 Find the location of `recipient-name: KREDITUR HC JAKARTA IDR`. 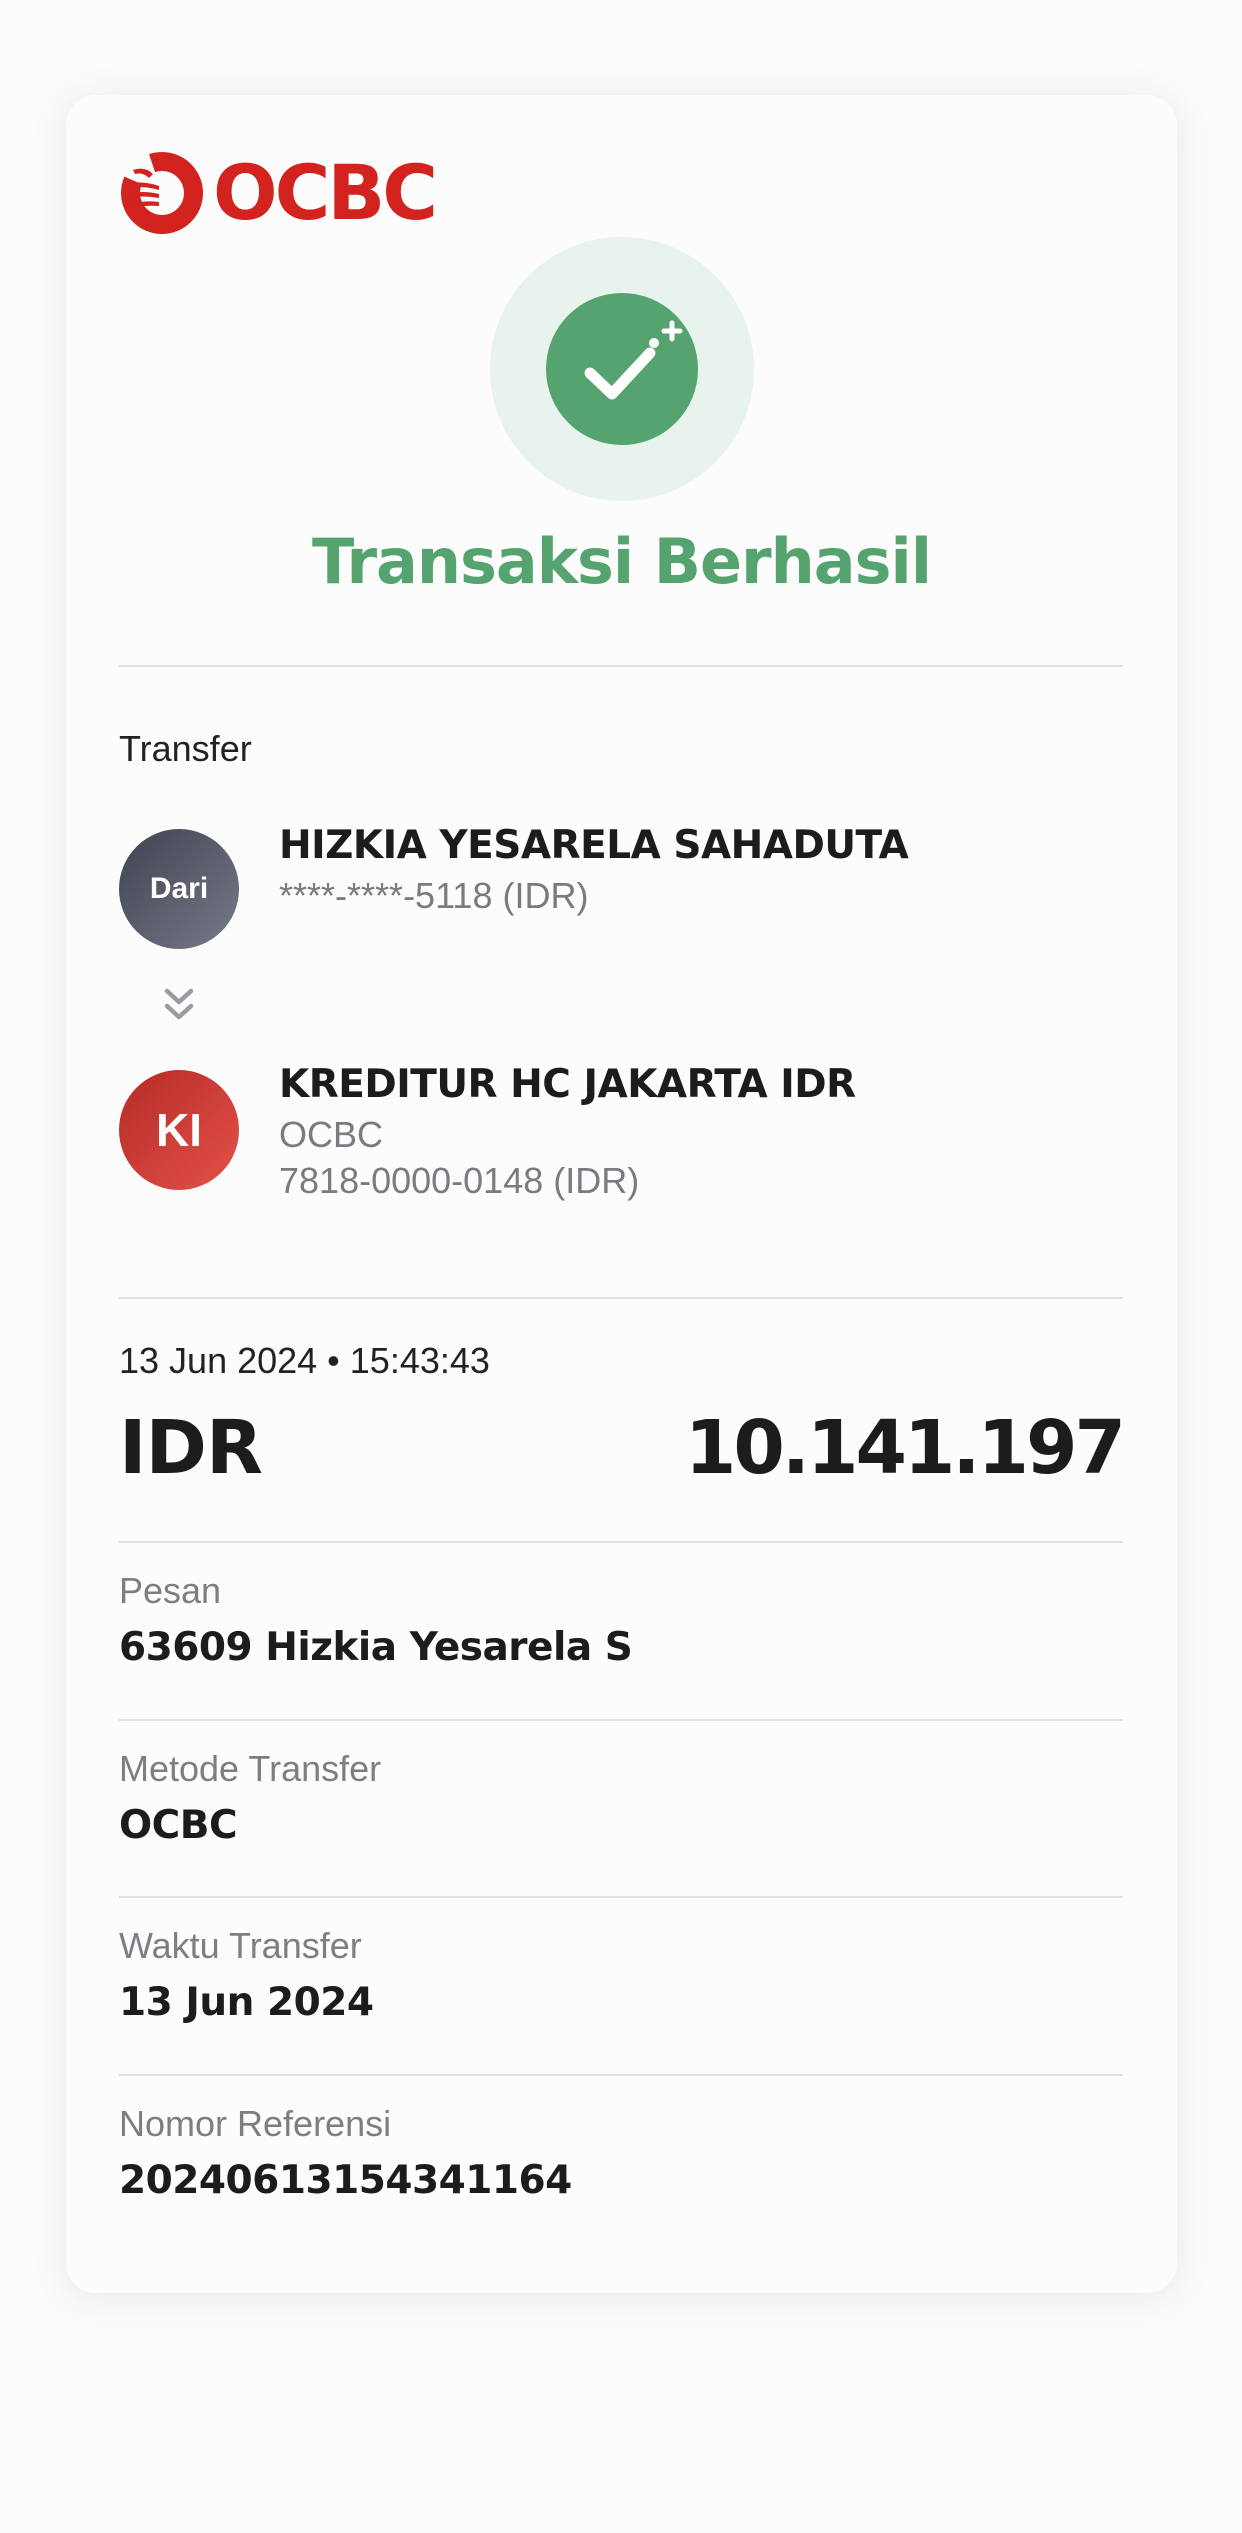

recipient-name: KREDITUR HC JAKARTA IDR is located at coordinates (567, 1084).